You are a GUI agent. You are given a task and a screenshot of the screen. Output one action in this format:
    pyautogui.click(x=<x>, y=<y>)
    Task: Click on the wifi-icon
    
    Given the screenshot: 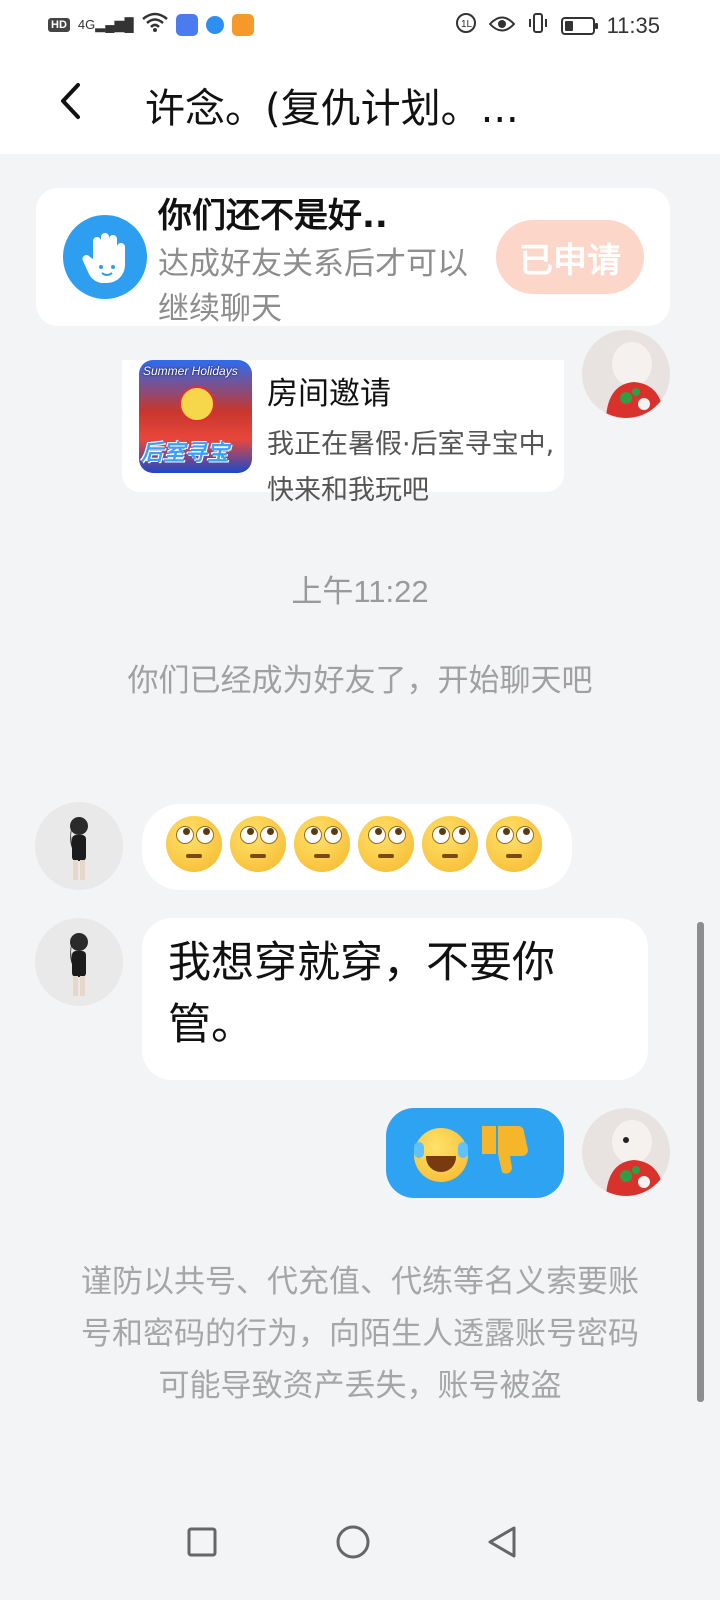 What is the action you would take?
    pyautogui.click(x=154, y=24)
    